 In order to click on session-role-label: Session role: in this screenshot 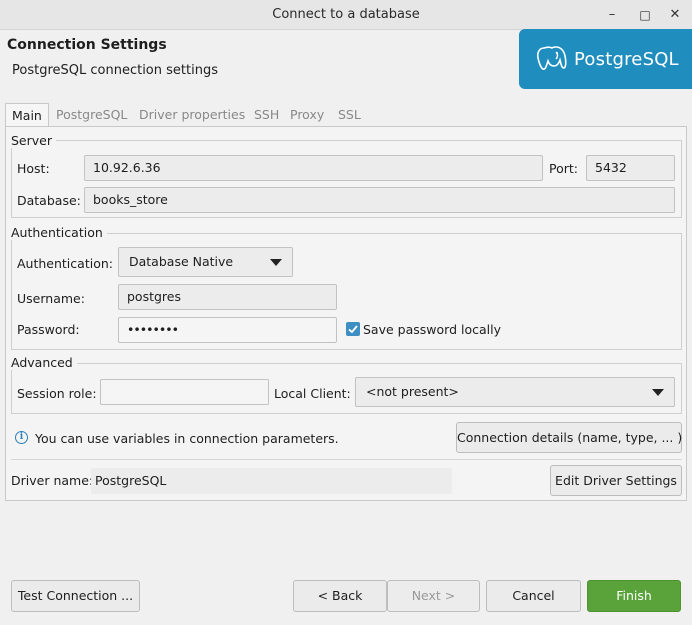, I will do `click(57, 393)`.